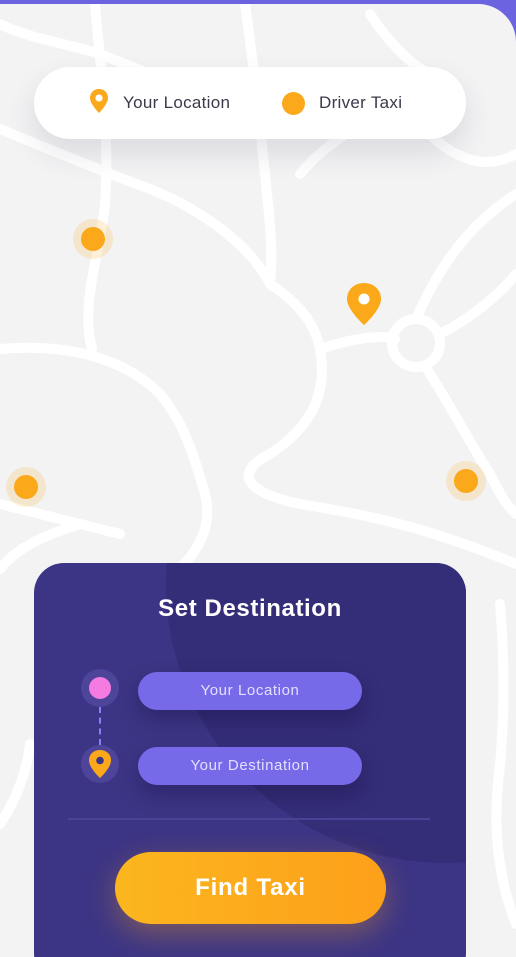 The width and height of the screenshot is (516, 957). What do you see at coordinates (250, 691) in the screenshot?
I see `location-input: Your Location` at bounding box center [250, 691].